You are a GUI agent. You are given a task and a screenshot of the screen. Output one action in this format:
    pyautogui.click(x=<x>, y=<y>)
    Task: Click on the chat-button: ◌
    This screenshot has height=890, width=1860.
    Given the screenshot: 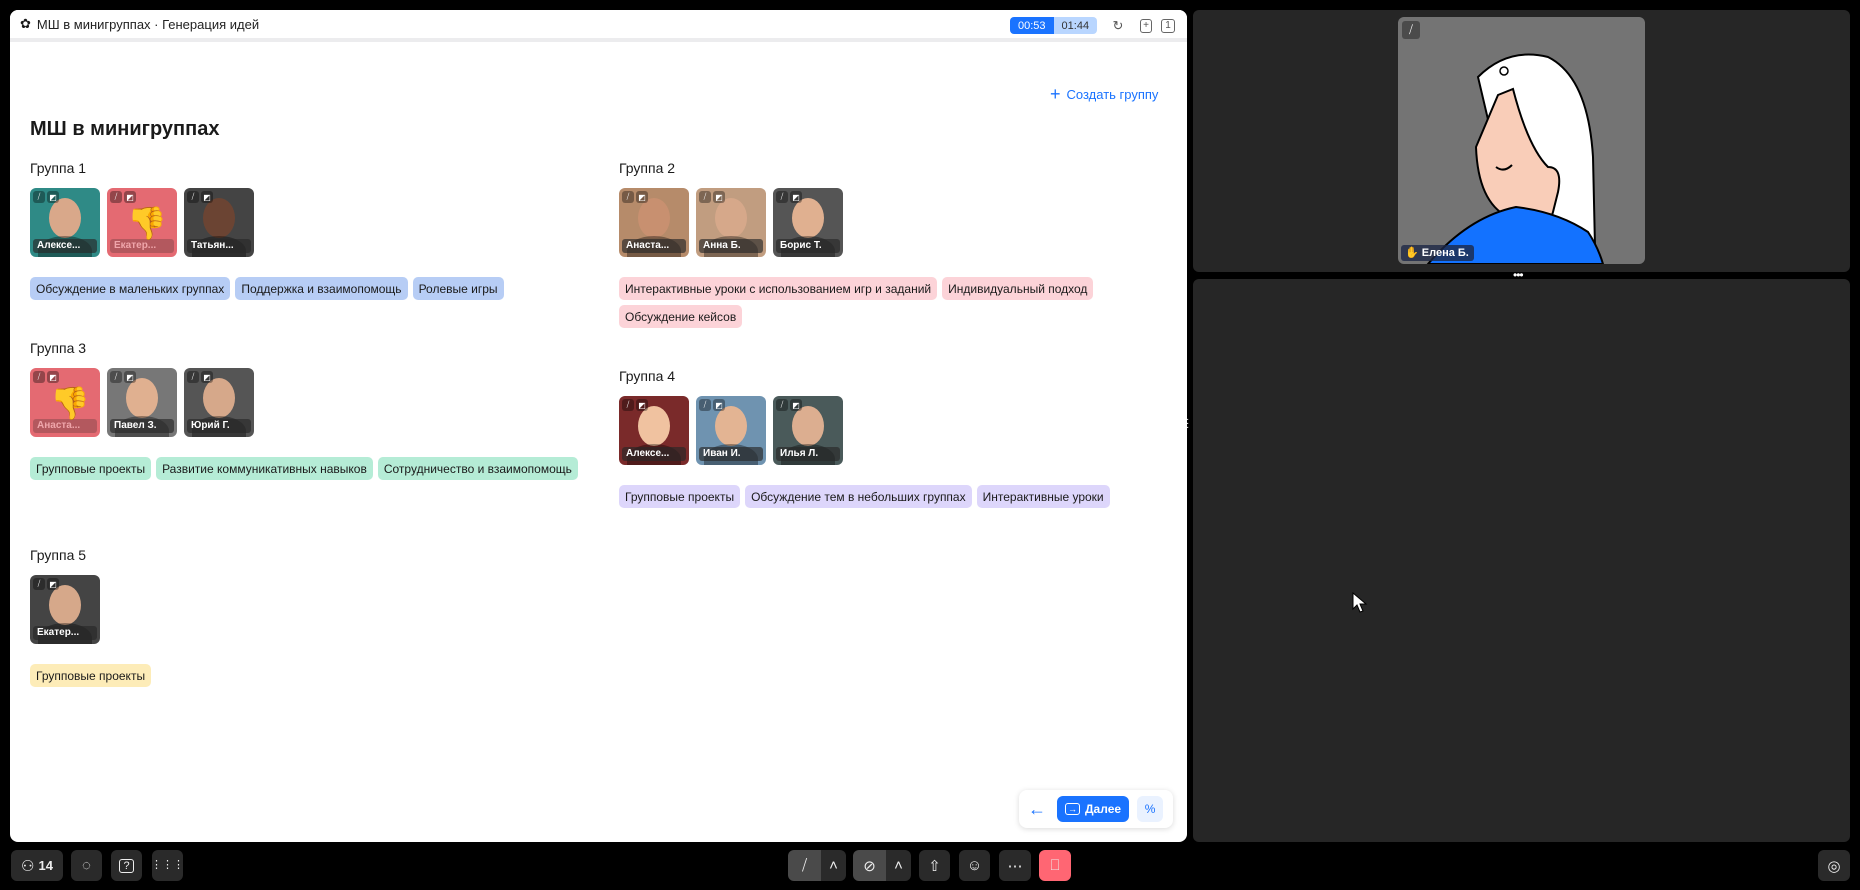 What is the action you would take?
    pyautogui.click(x=86, y=865)
    